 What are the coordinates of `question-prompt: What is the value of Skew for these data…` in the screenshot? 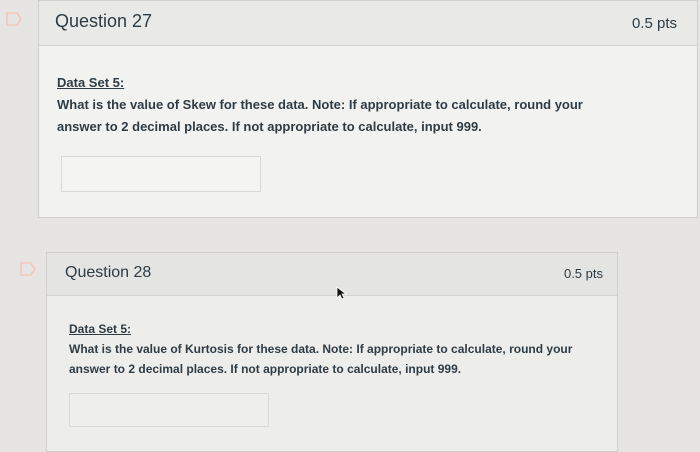 It's located at (320, 115).